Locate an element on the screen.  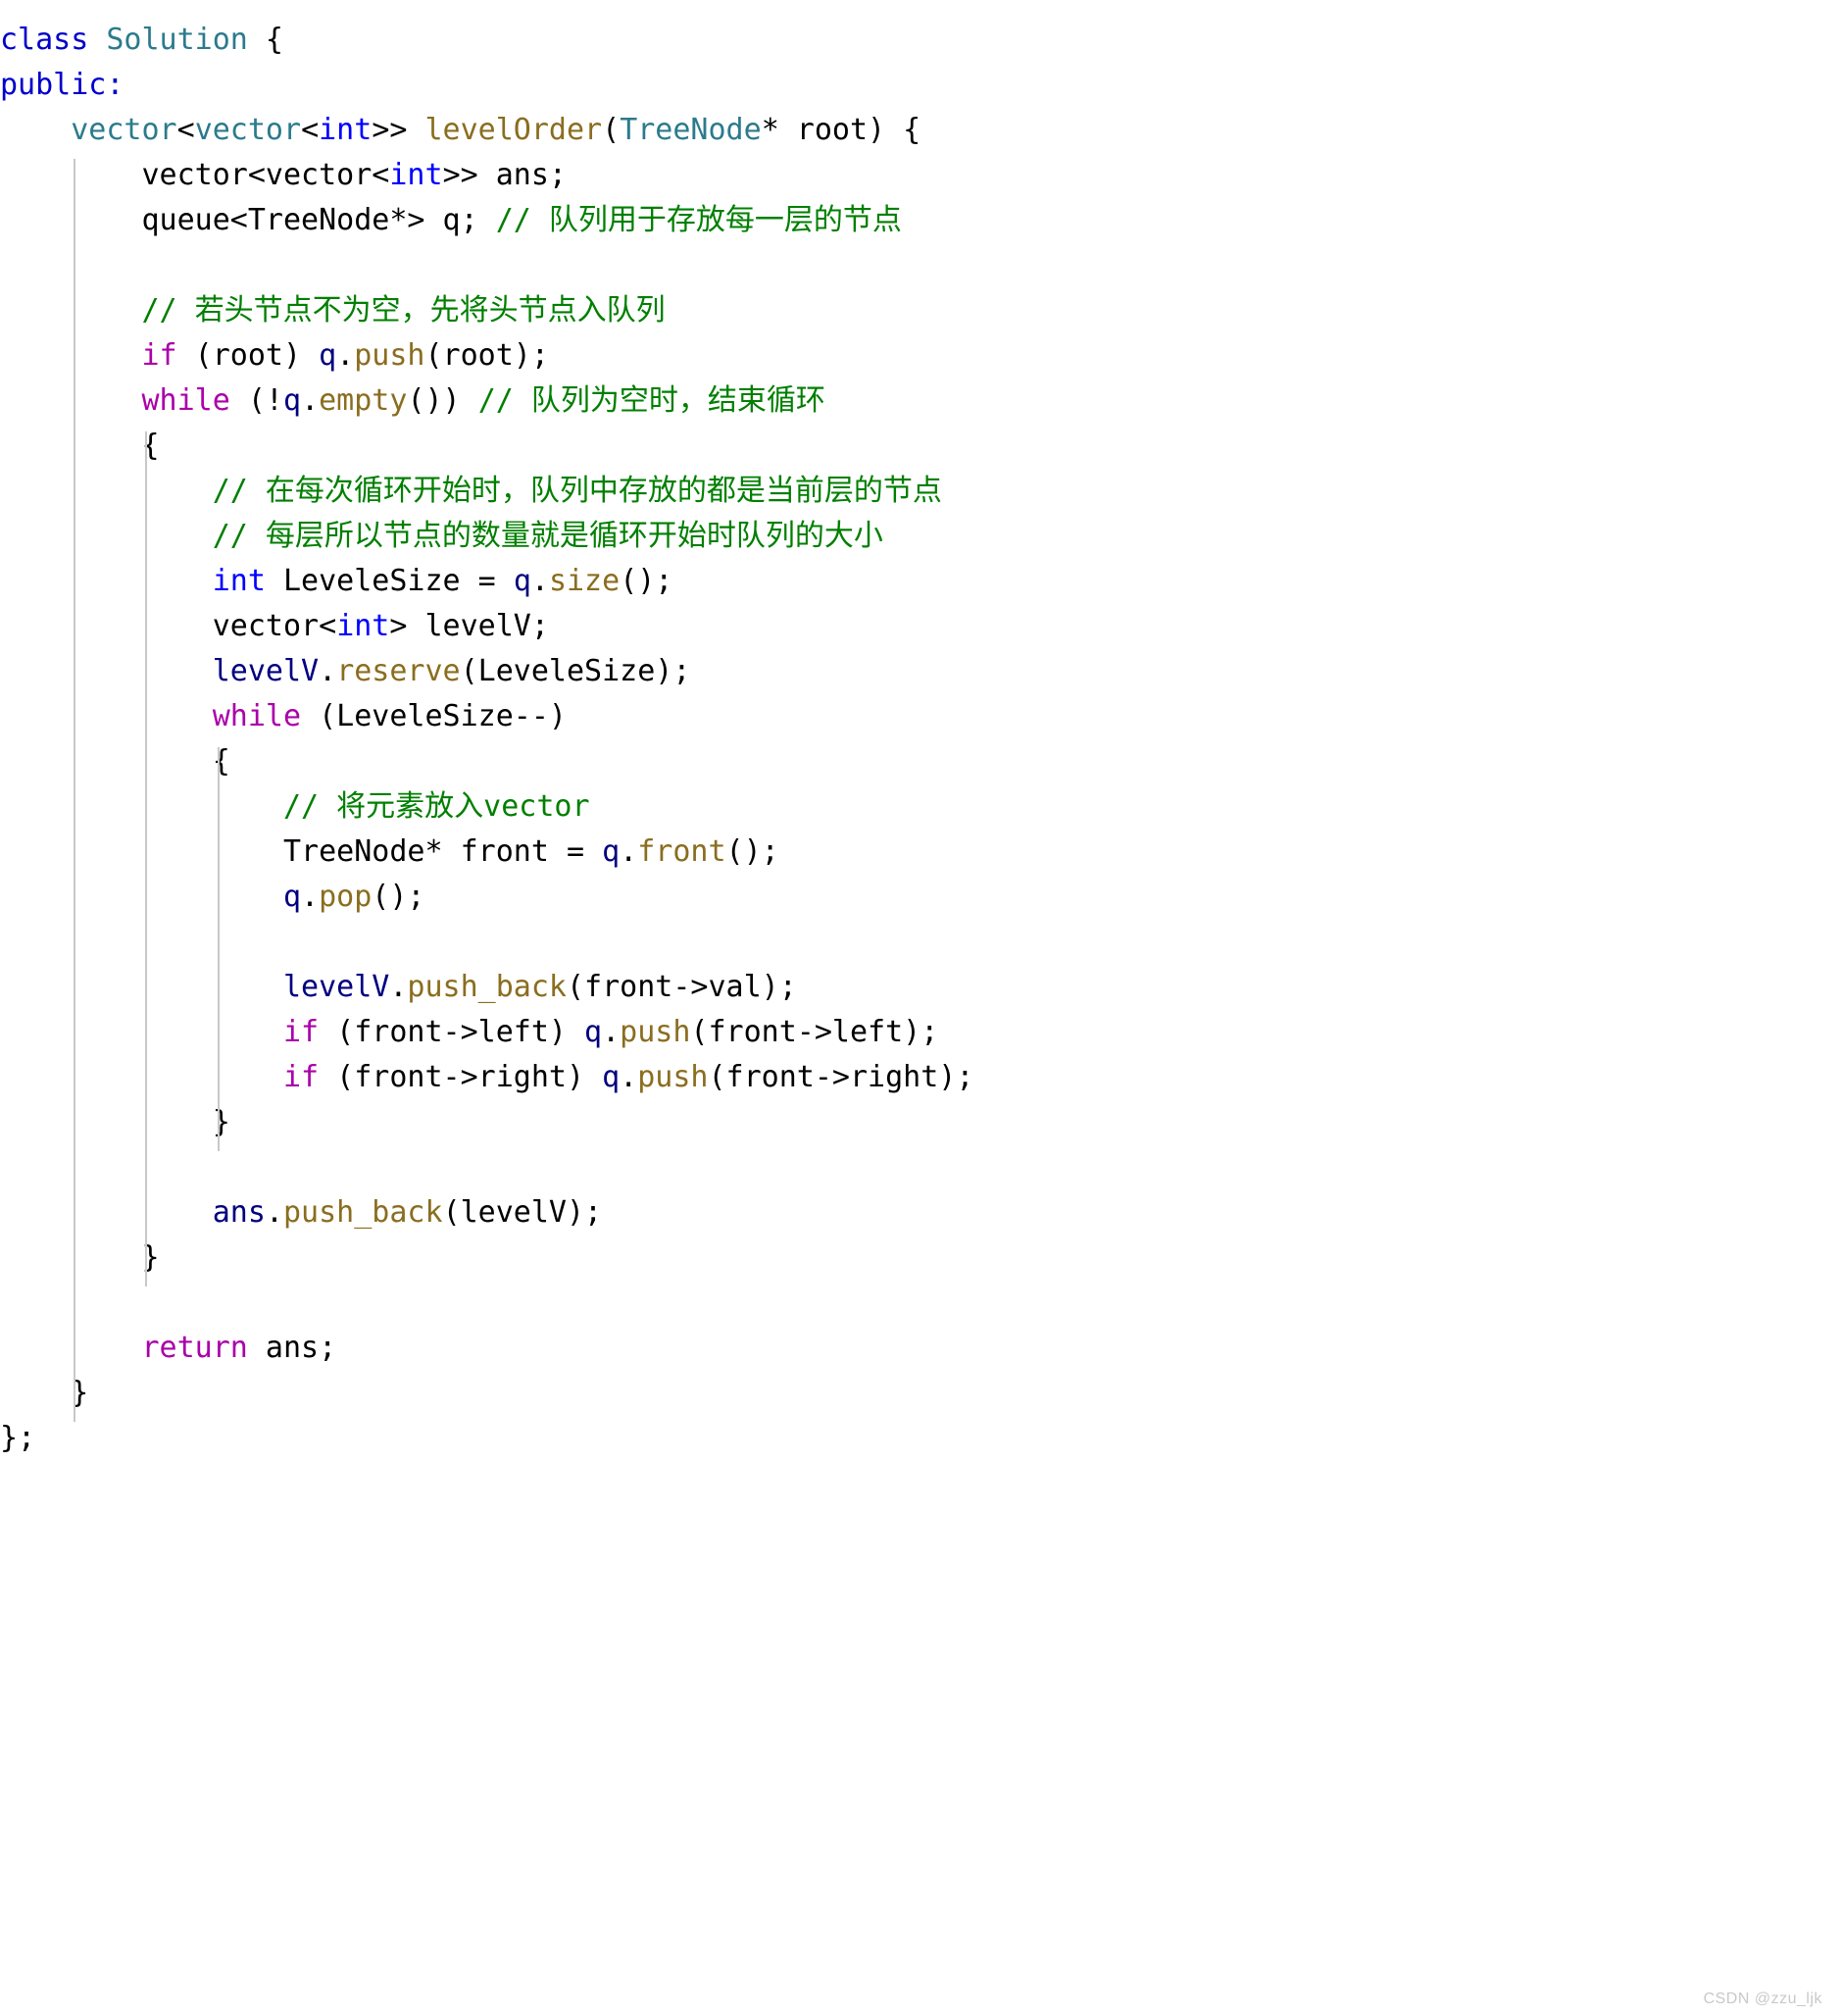
code-line: q.pop(); is located at coordinates (920, 897).